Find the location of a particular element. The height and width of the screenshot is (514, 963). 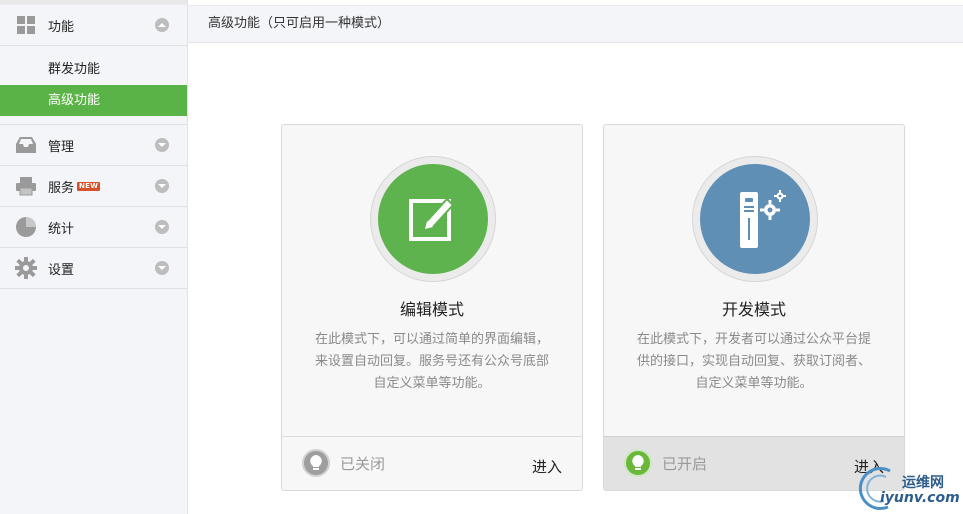

status-text: 已关闭 is located at coordinates (363, 463).